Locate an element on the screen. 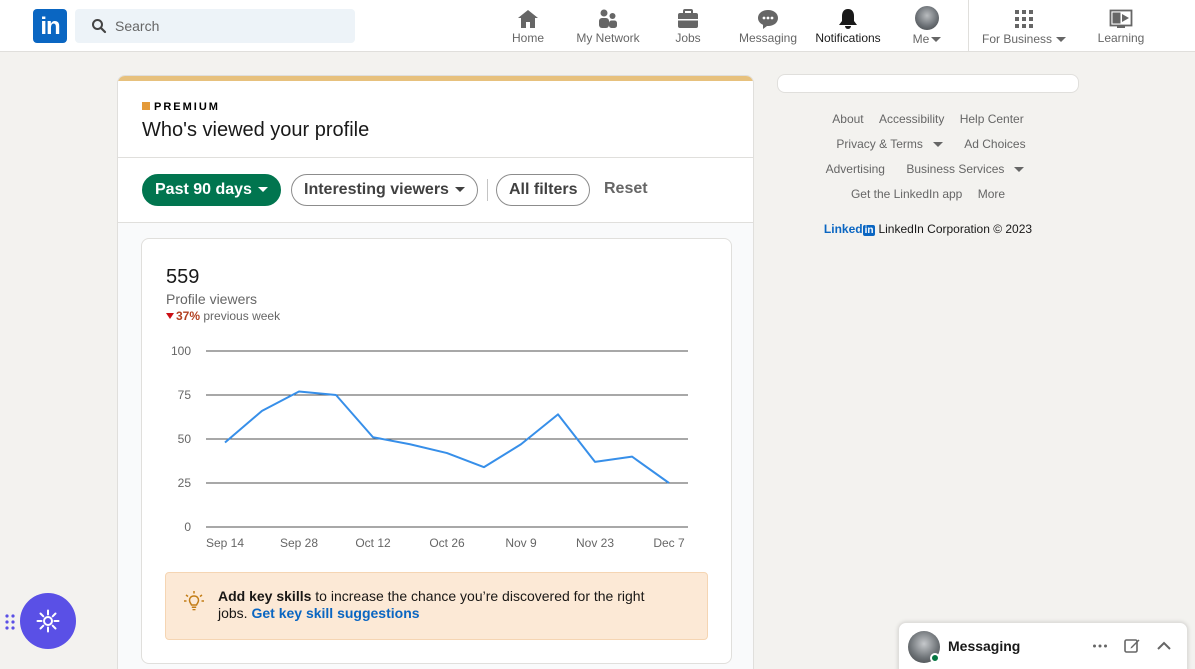 The height and width of the screenshot is (669, 1195). trend-indicator: 37% previous week is located at coordinates (223, 316).